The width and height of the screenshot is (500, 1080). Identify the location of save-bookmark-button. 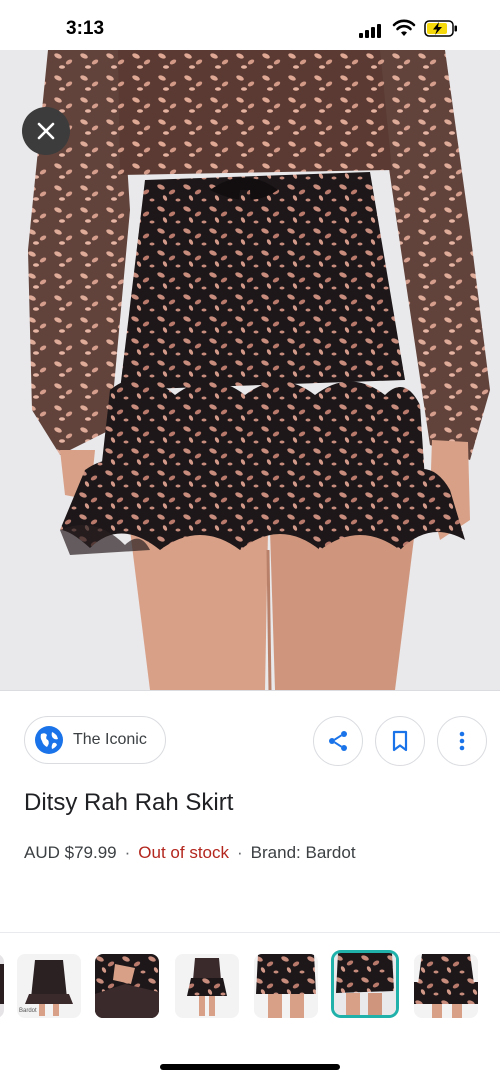
(400, 741).